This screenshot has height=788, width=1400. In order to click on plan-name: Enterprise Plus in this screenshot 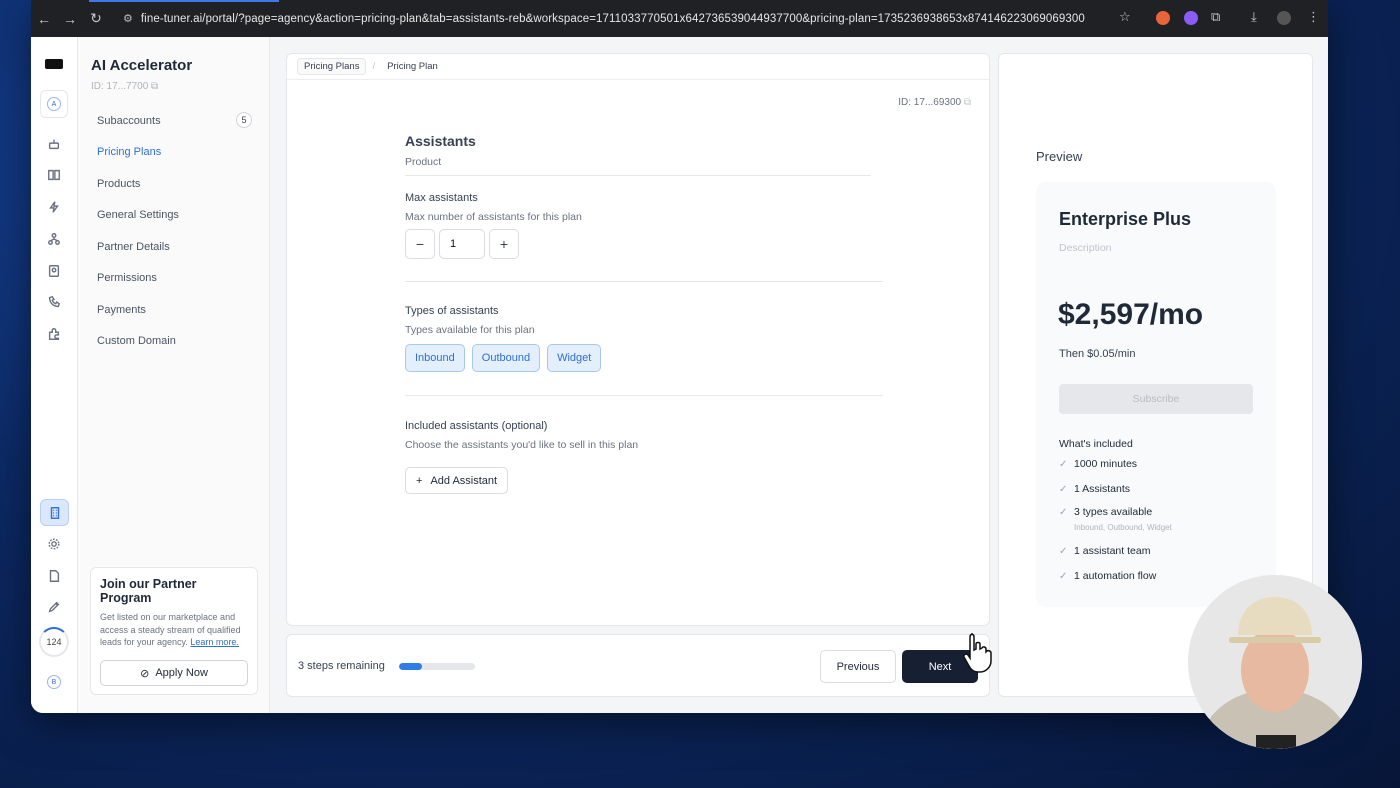, I will do `click(1125, 219)`.